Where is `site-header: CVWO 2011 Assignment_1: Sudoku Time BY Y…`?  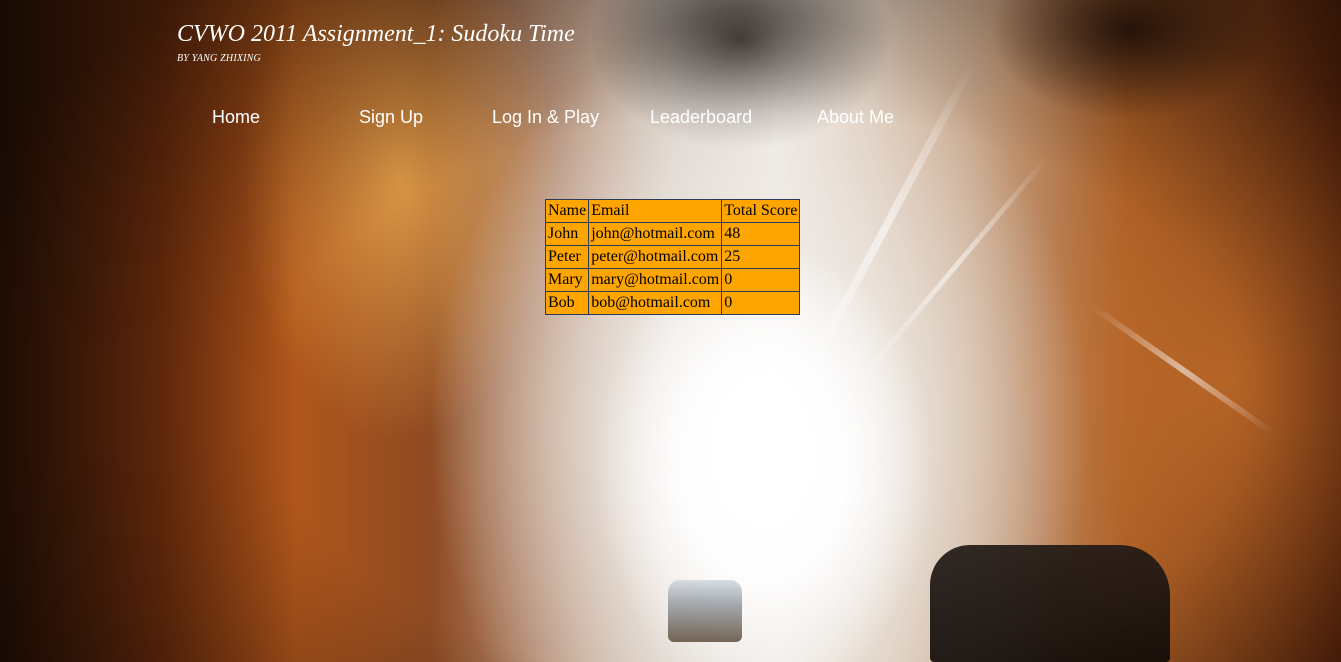 site-header: CVWO 2011 Assignment_1: Sudoku Time BY Y… is located at coordinates (376, 41).